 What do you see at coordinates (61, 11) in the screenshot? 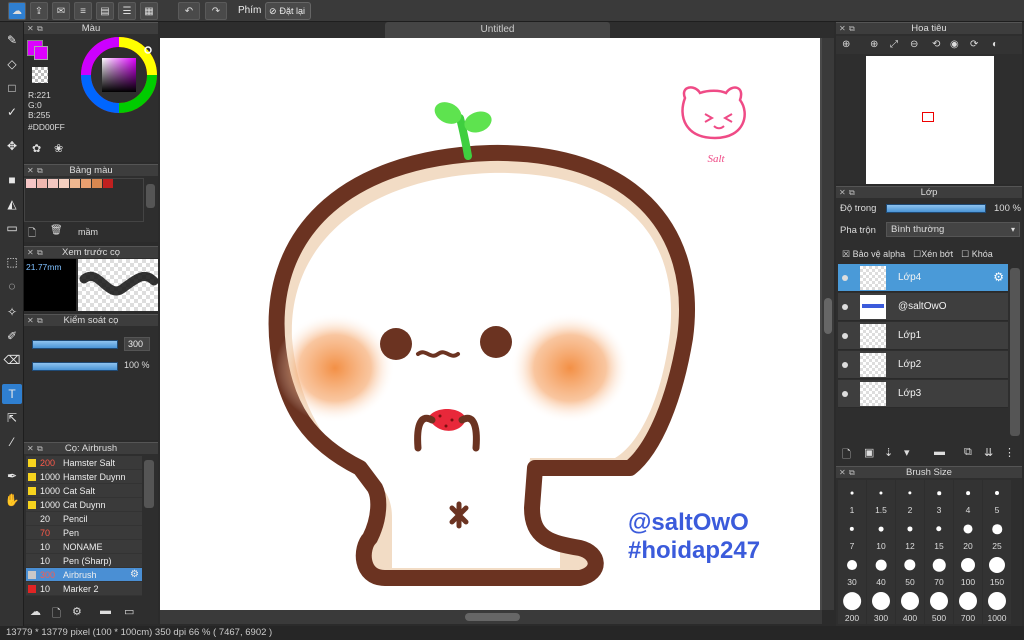
I see `chat-icon: ✉` at bounding box center [61, 11].